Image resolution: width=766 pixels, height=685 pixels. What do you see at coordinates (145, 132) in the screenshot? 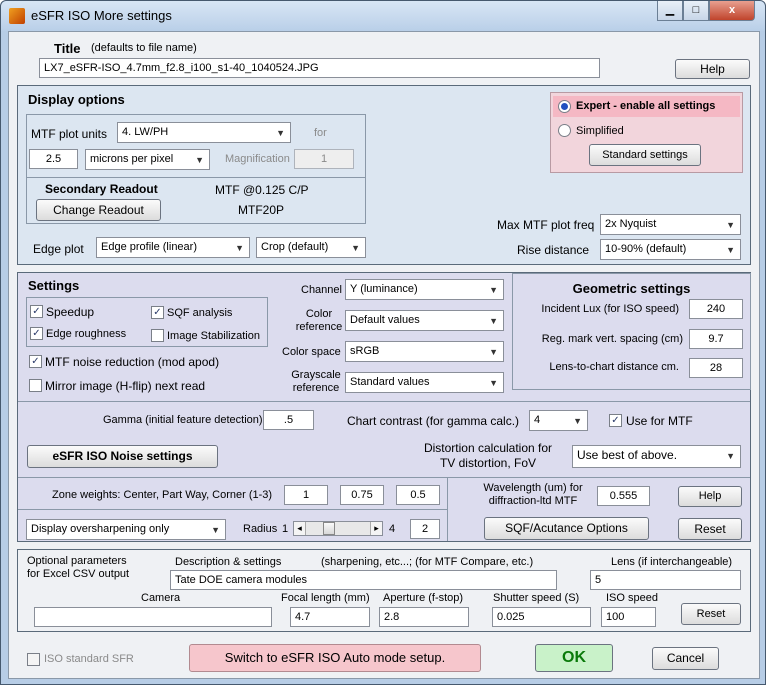
I see `mtf-units-value: 4. LW/PH` at bounding box center [145, 132].